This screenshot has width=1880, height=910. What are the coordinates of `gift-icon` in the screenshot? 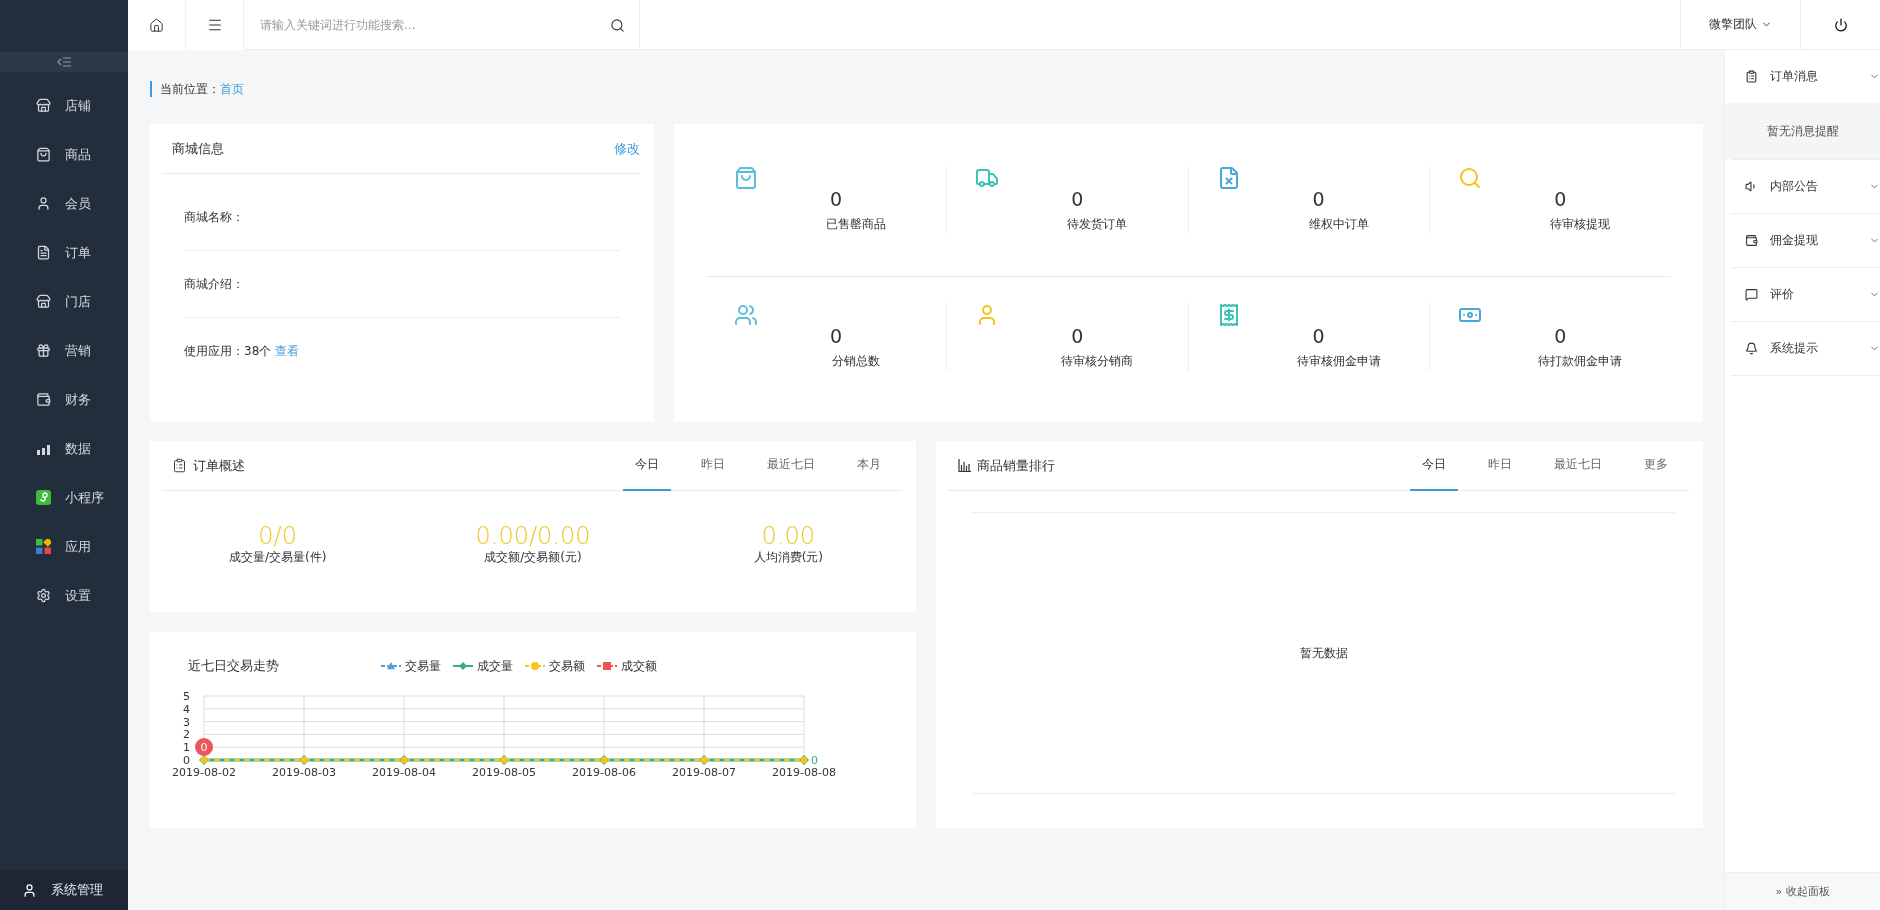 It's located at (43, 350).